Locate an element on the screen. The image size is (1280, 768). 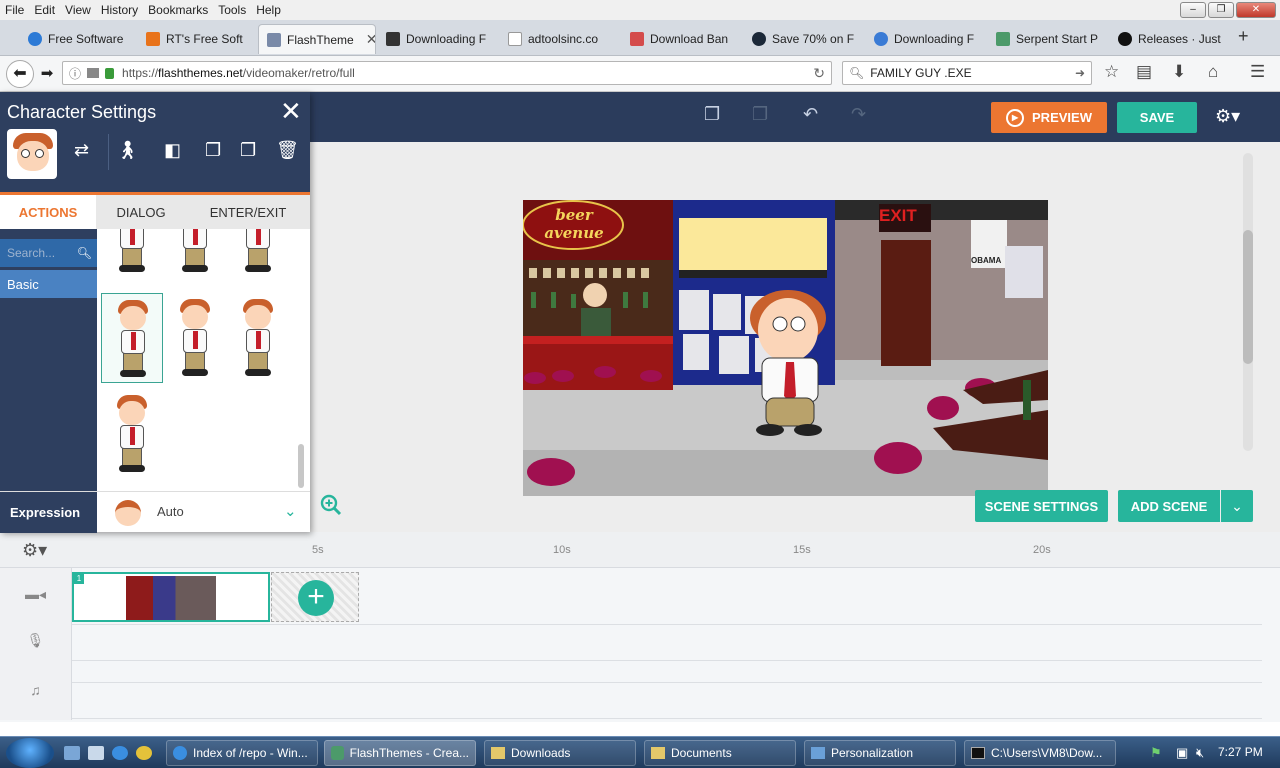
tab-rts-free-soft: RT's Free Soft is located at coordinates (197, 39).